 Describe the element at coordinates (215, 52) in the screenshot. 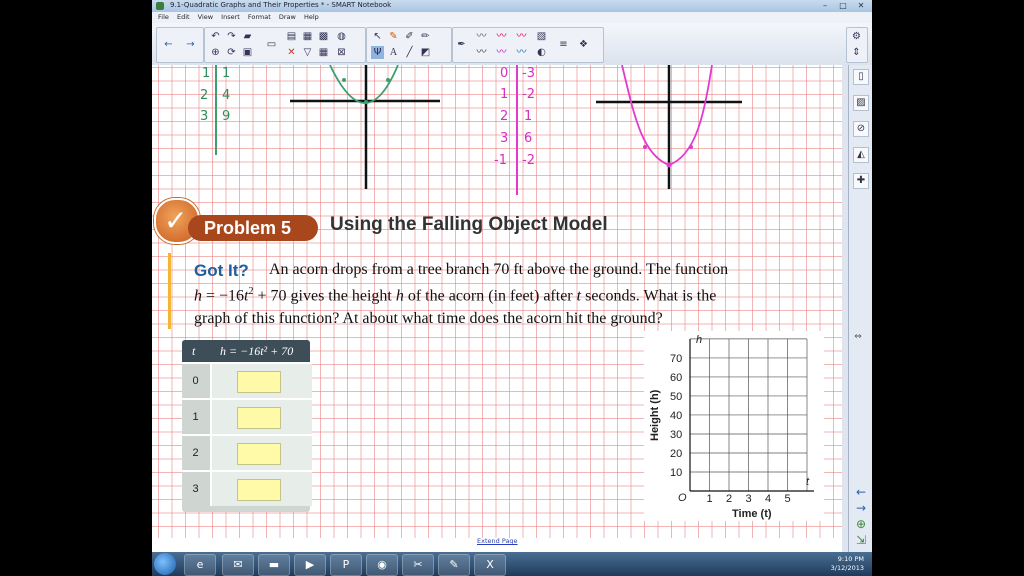

I see `add-page-icon: ⊕` at that location.